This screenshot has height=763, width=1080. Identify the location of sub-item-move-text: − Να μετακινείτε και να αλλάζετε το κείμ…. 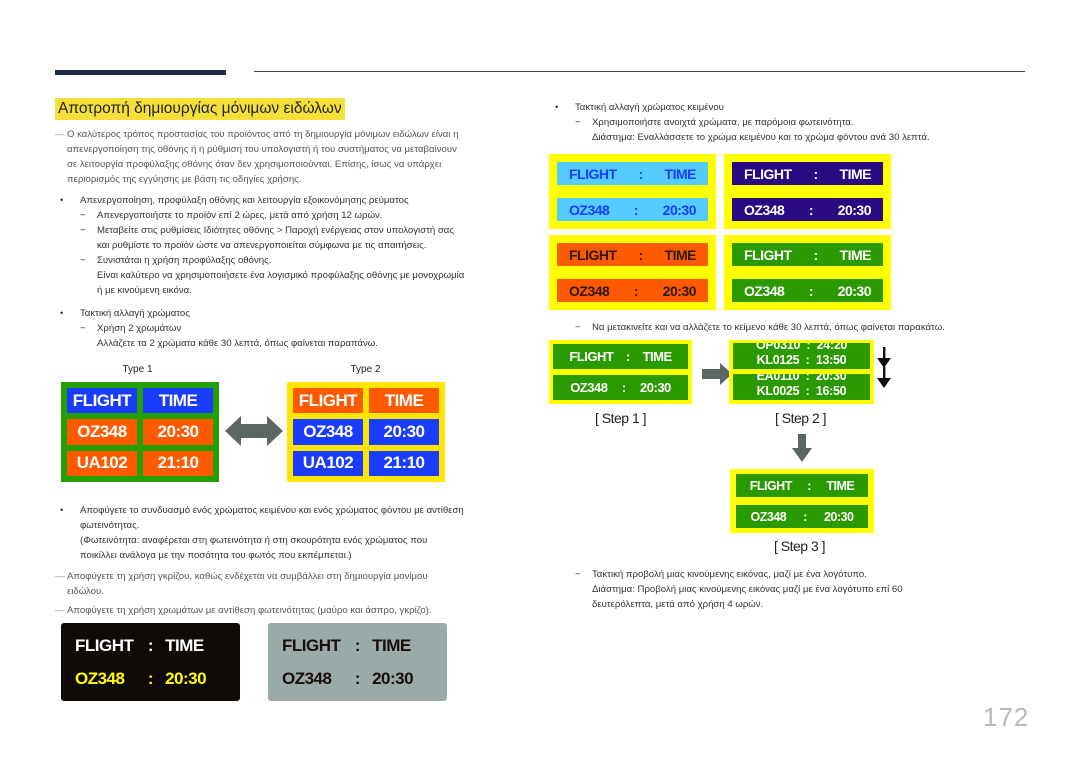
(805, 327).